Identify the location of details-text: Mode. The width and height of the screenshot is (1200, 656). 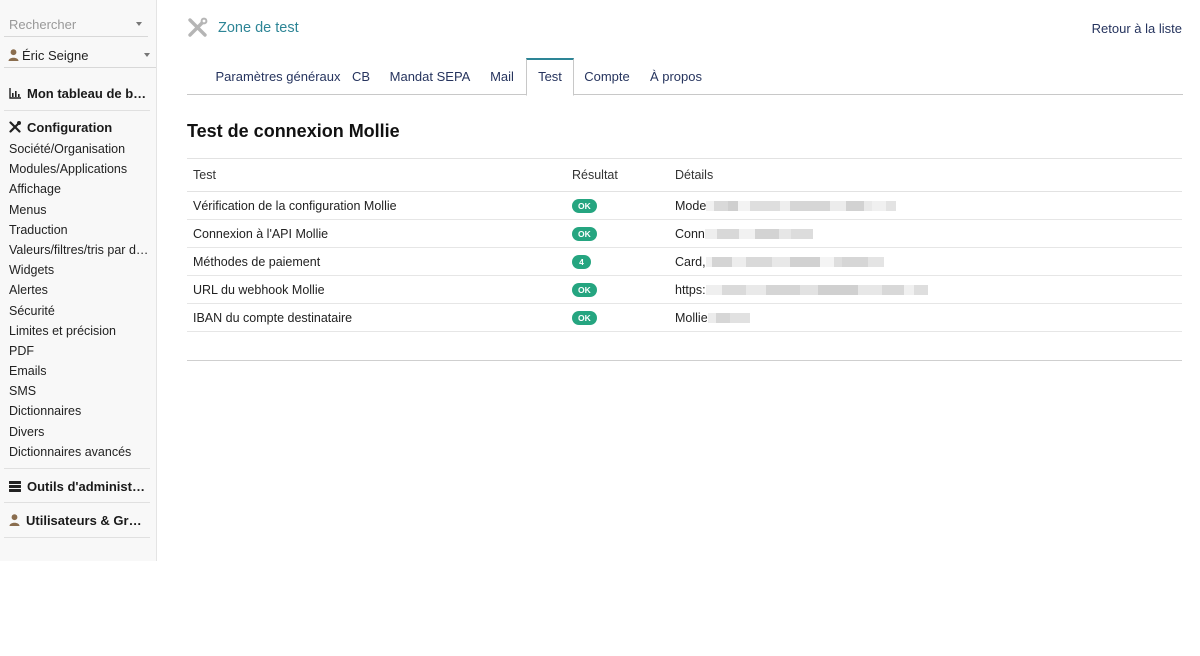
(691, 205).